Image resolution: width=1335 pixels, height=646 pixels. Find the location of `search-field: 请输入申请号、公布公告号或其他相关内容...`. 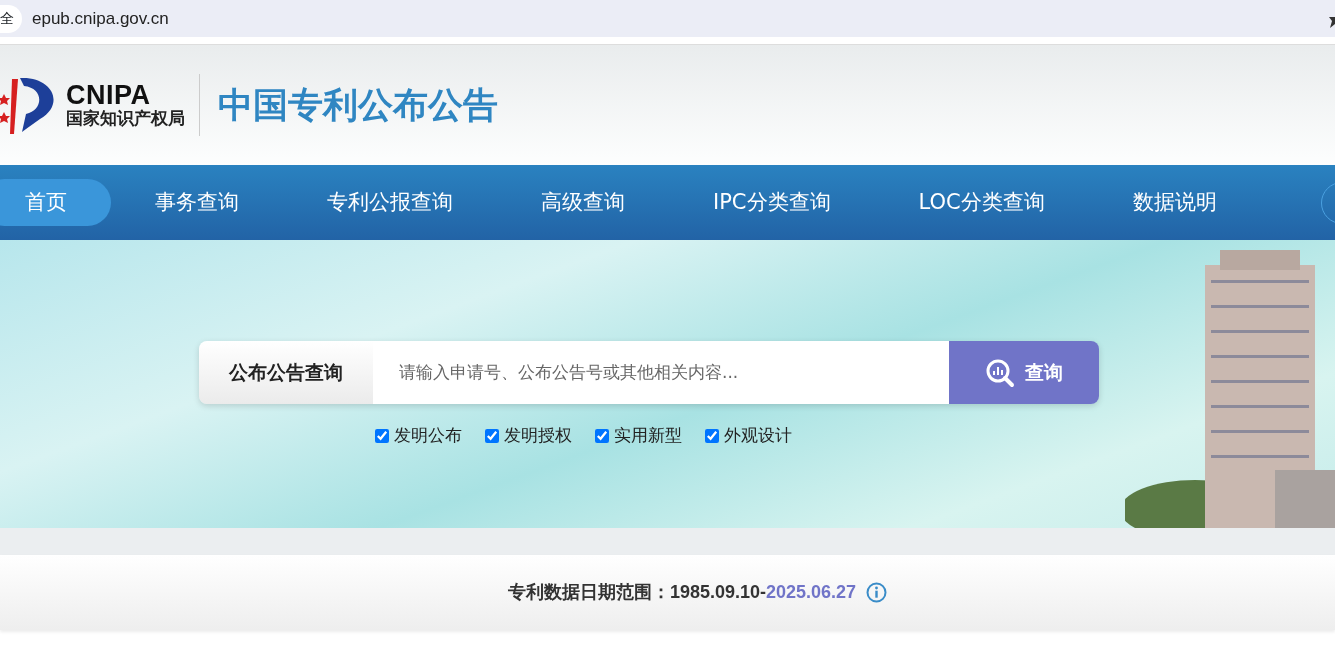

search-field: 请输入申请号、公布公告号或其他相关内容... is located at coordinates (661, 372).